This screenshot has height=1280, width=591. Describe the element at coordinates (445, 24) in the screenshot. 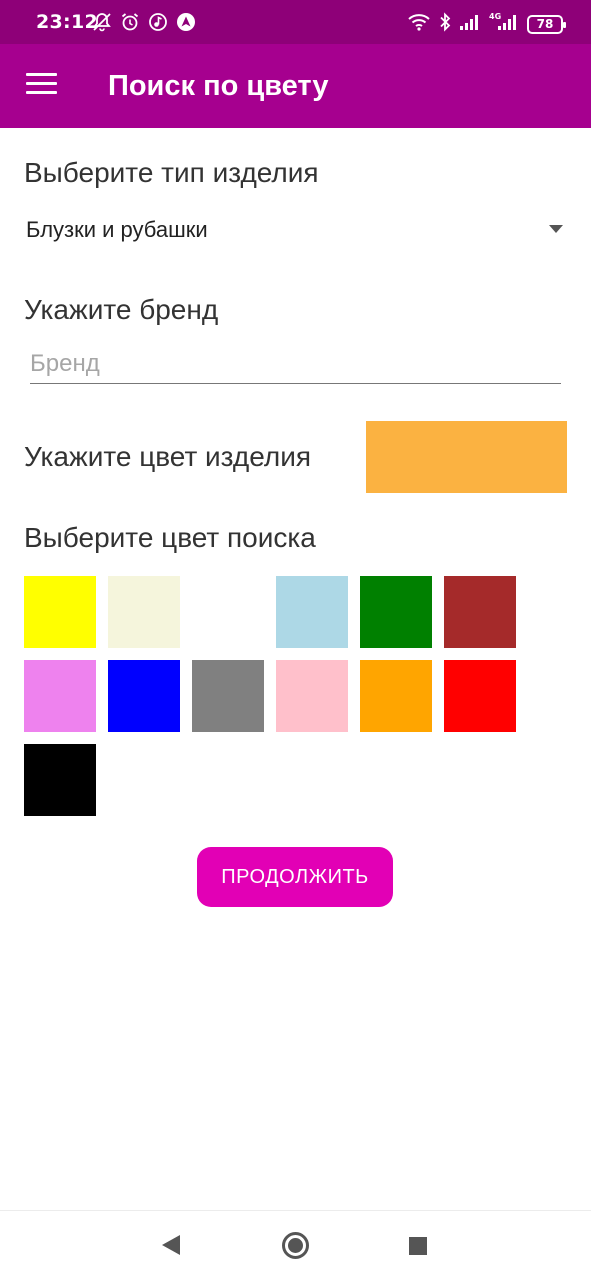

I see `bluetooth-icon` at that location.